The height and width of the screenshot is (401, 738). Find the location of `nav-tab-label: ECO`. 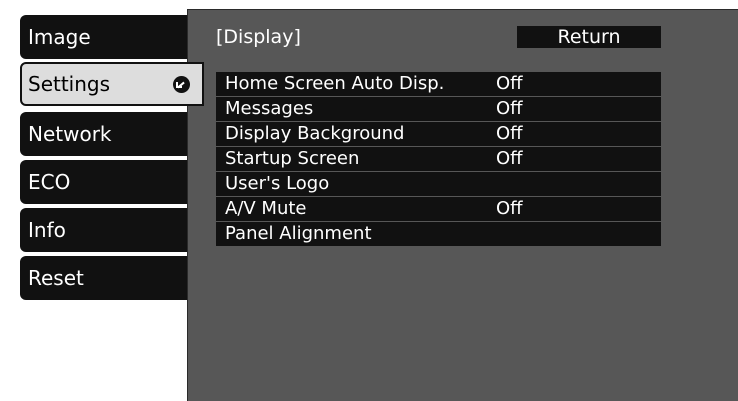

nav-tab-label: ECO is located at coordinates (49, 182).